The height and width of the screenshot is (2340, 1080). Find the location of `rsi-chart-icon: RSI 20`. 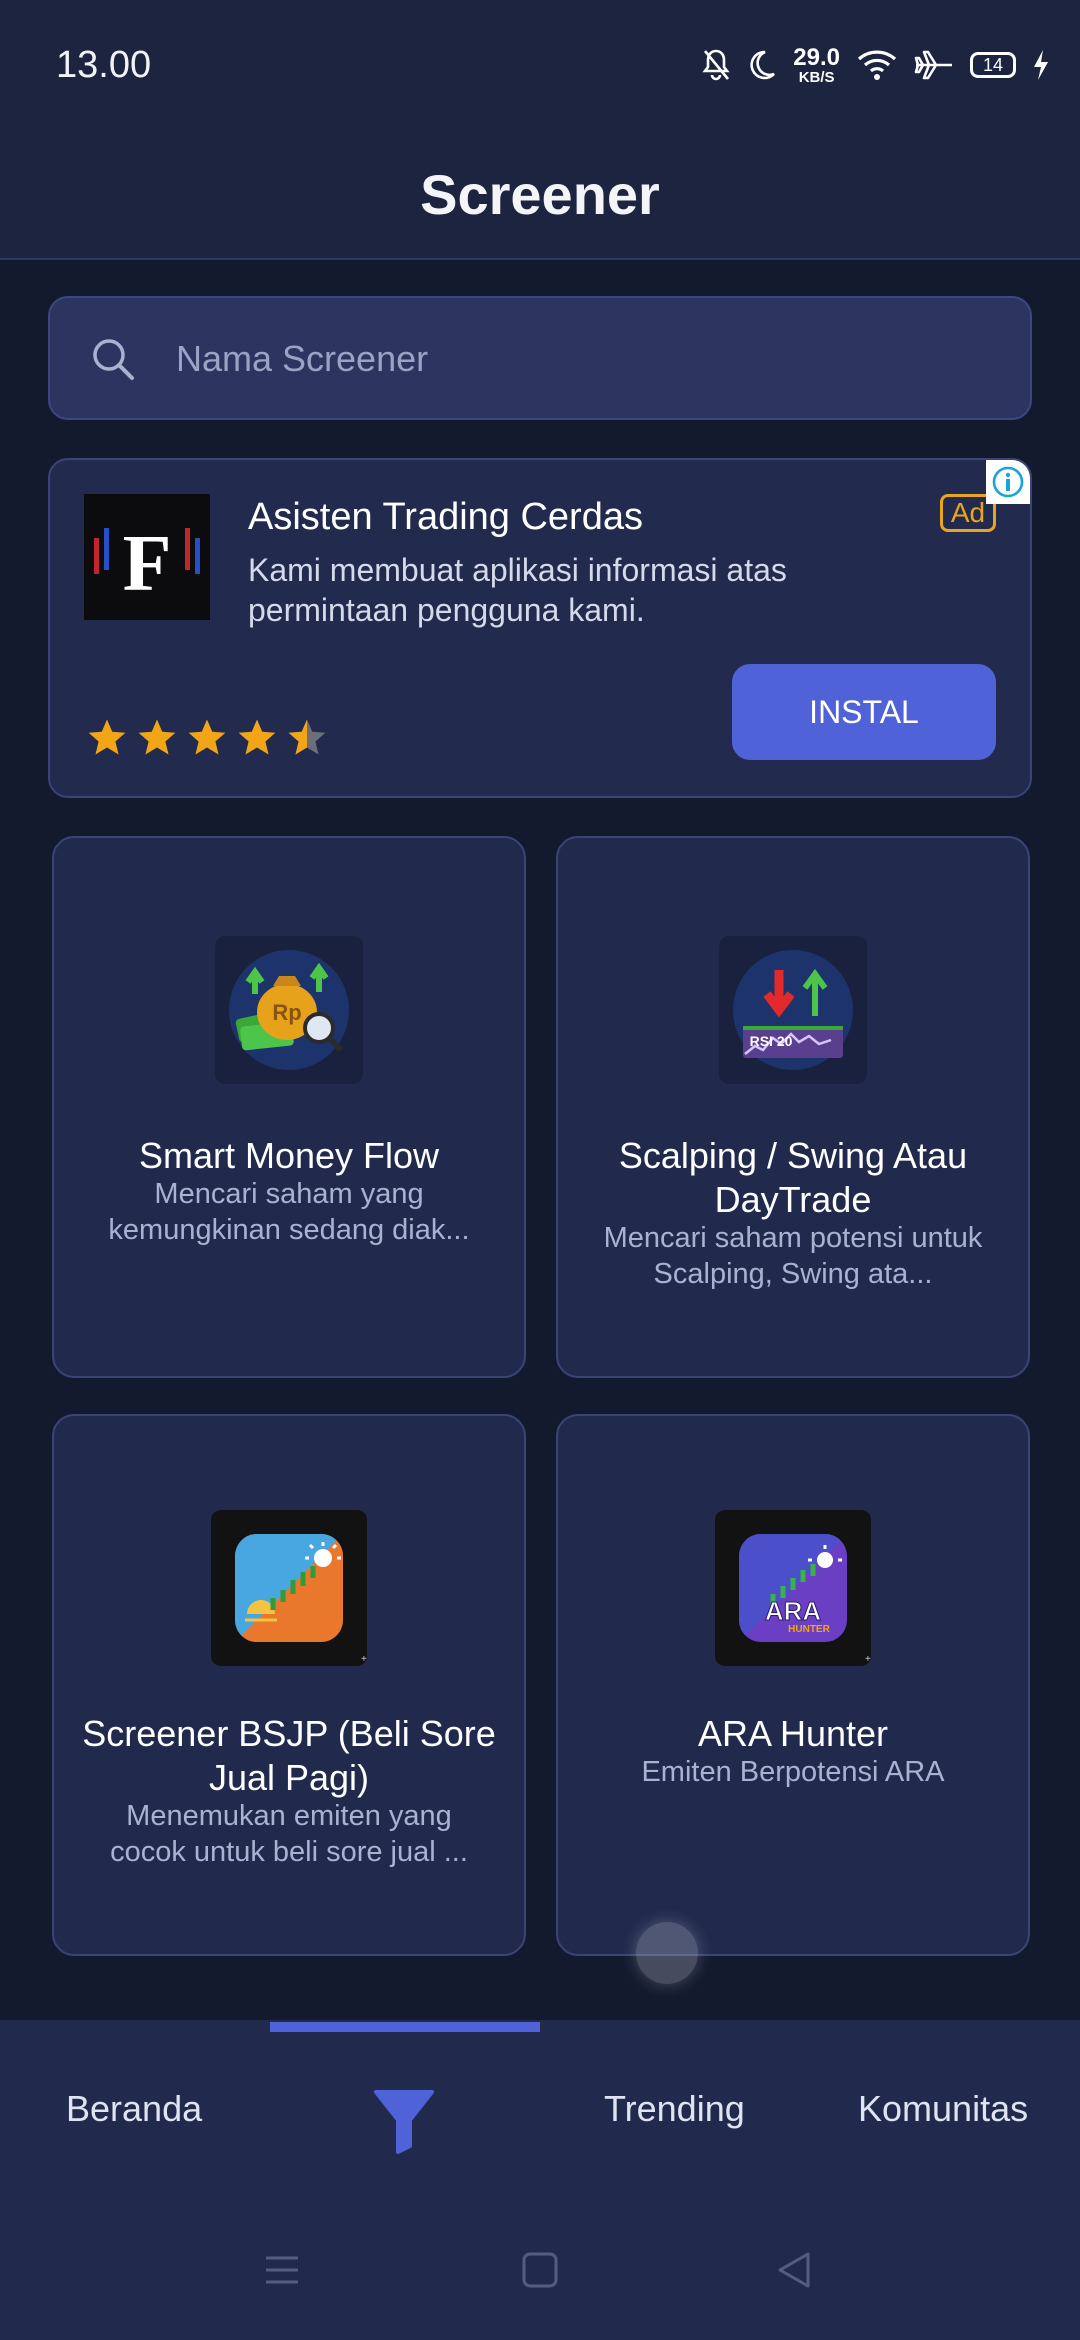

rsi-chart-icon: RSI 20 is located at coordinates (793, 1010).